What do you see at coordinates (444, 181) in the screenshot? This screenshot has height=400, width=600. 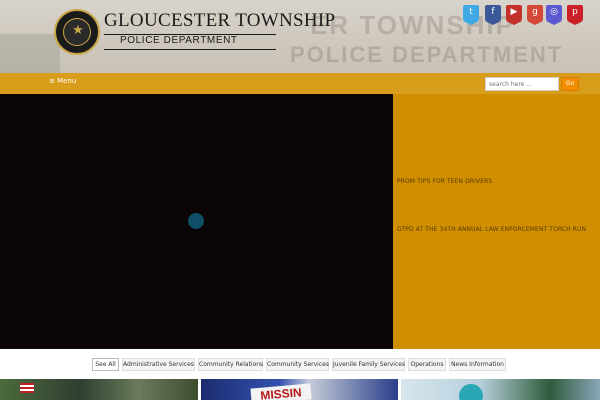 I see `news-item-prom-tips: PROM TIPS FOR TEEN DRIVERS` at bounding box center [444, 181].